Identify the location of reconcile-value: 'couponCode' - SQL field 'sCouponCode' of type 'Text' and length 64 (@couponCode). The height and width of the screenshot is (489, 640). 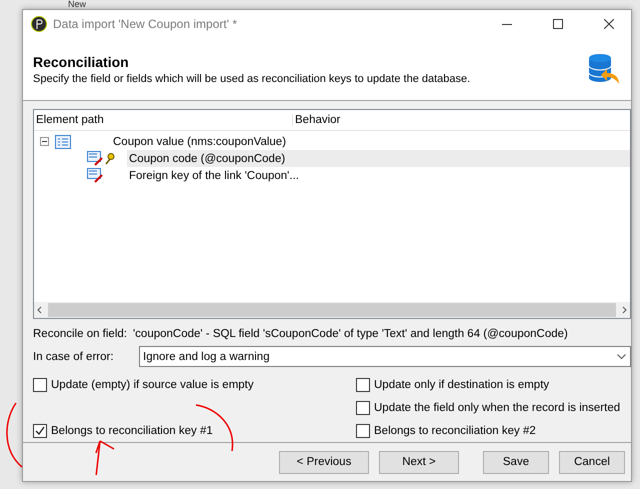
(350, 334).